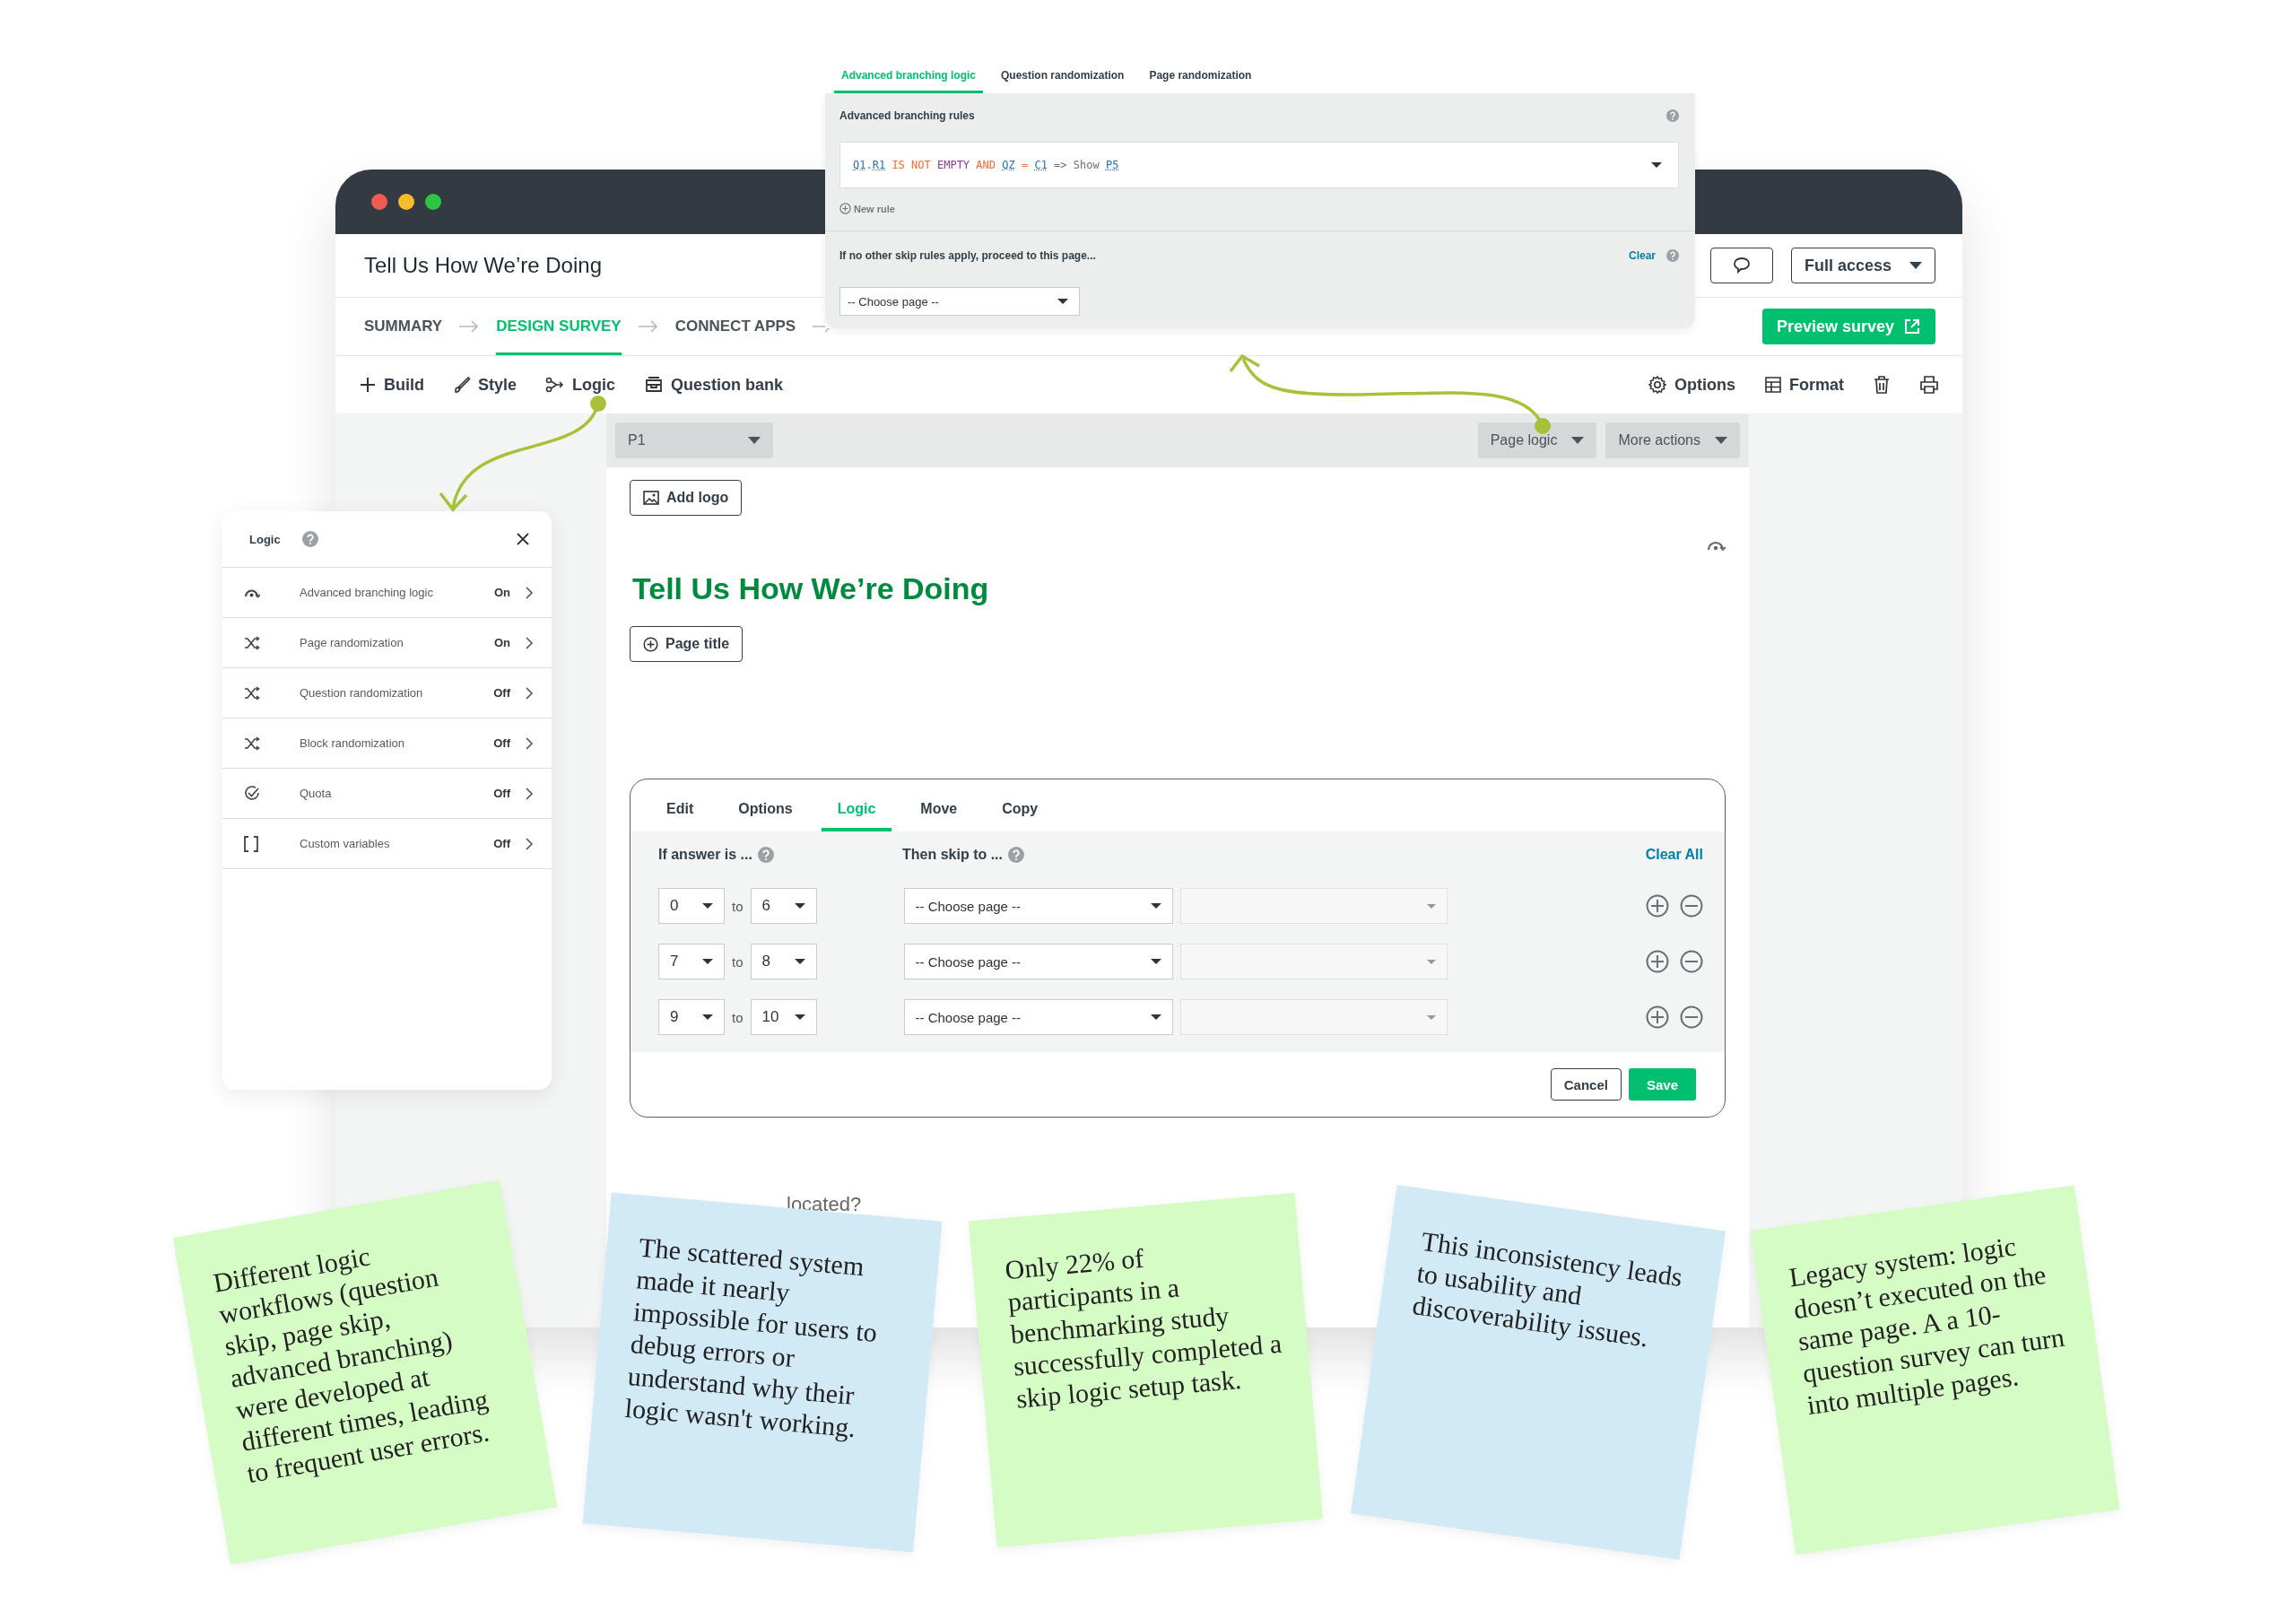 Image resolution: width=2296 pixels, height=1610 pixels. Describe the element at coordinates (783, 1017) in the screenshot. I see `answer-to-dropdown: 10` at that location.